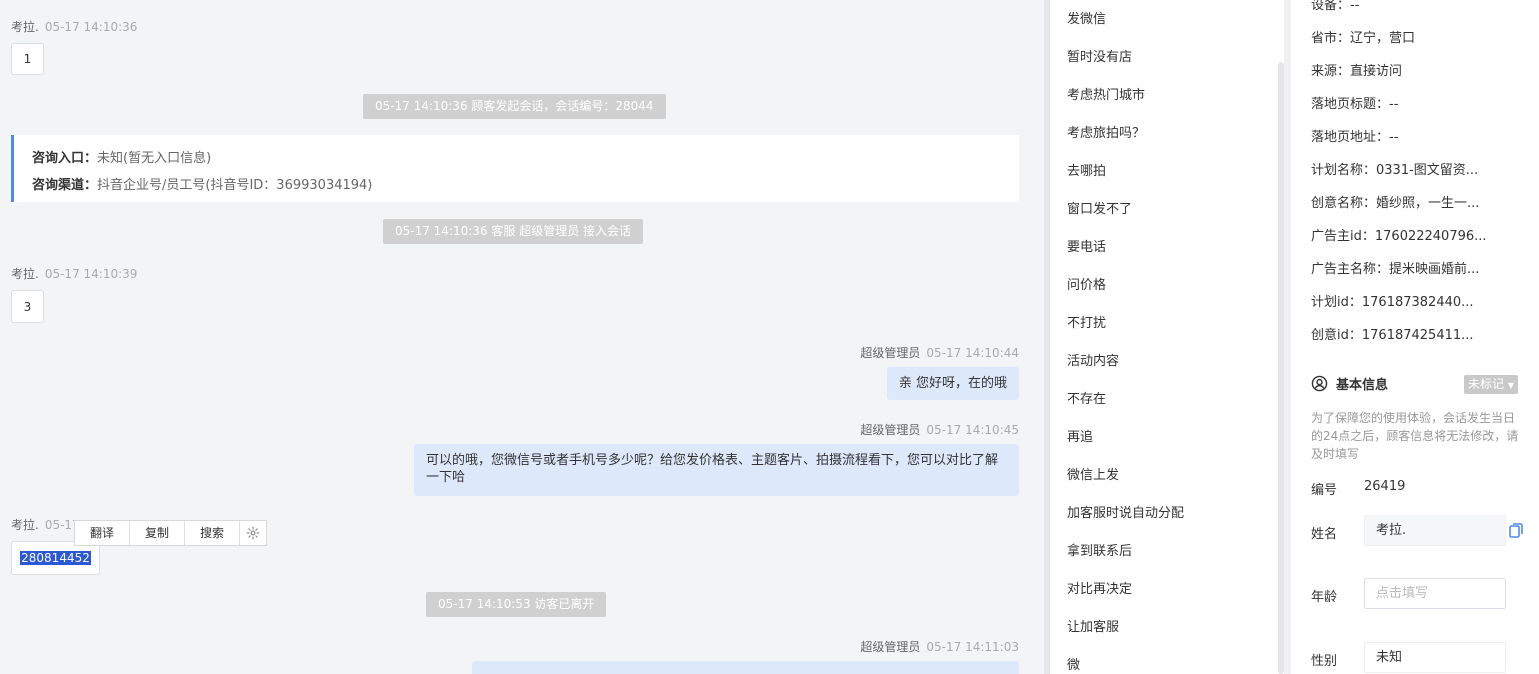  I want to click on message-meta: 超级管理员 05-17 14:11:03, so click(939, 646).